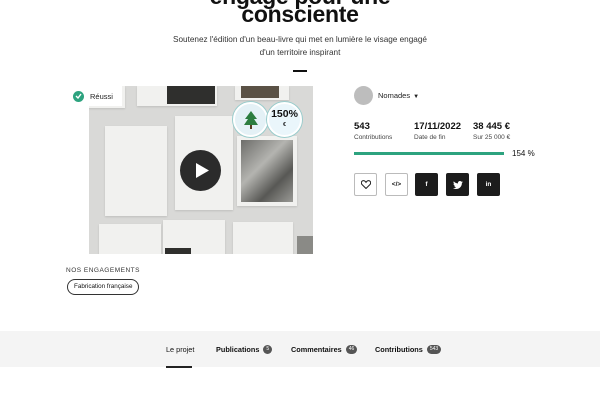  What do you see at coordinates (399, 349) in the screenshot?
I see `tab-label: Contributions` at bounding box center [399, 349].